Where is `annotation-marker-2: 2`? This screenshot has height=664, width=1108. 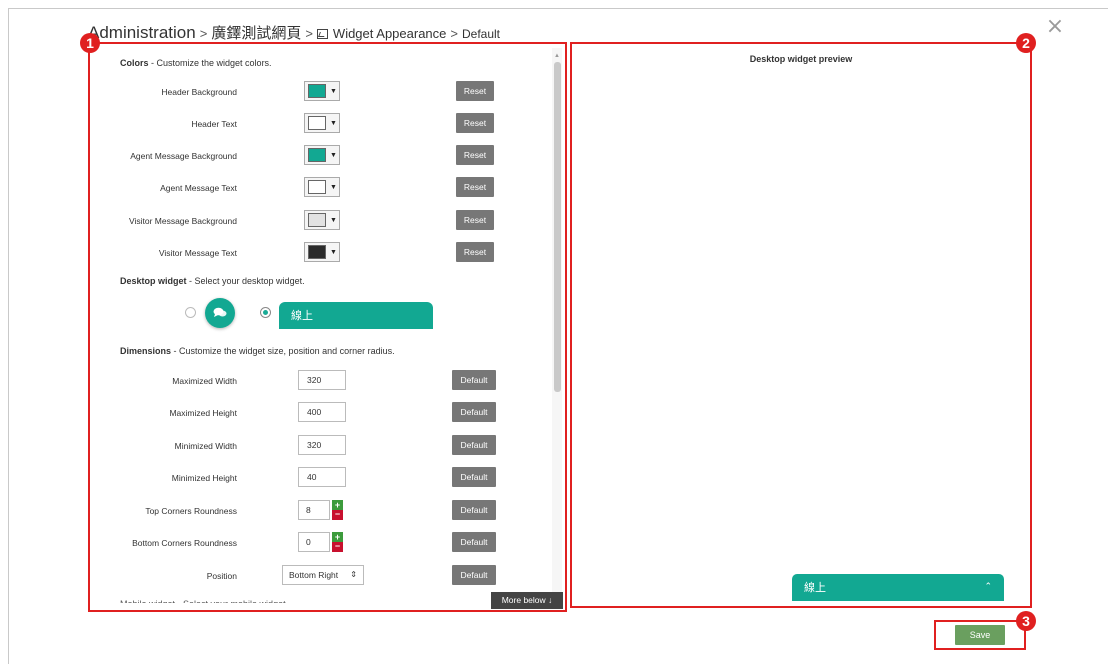
annotation-marker-2: 2 is located at coordinates (1026, 43).